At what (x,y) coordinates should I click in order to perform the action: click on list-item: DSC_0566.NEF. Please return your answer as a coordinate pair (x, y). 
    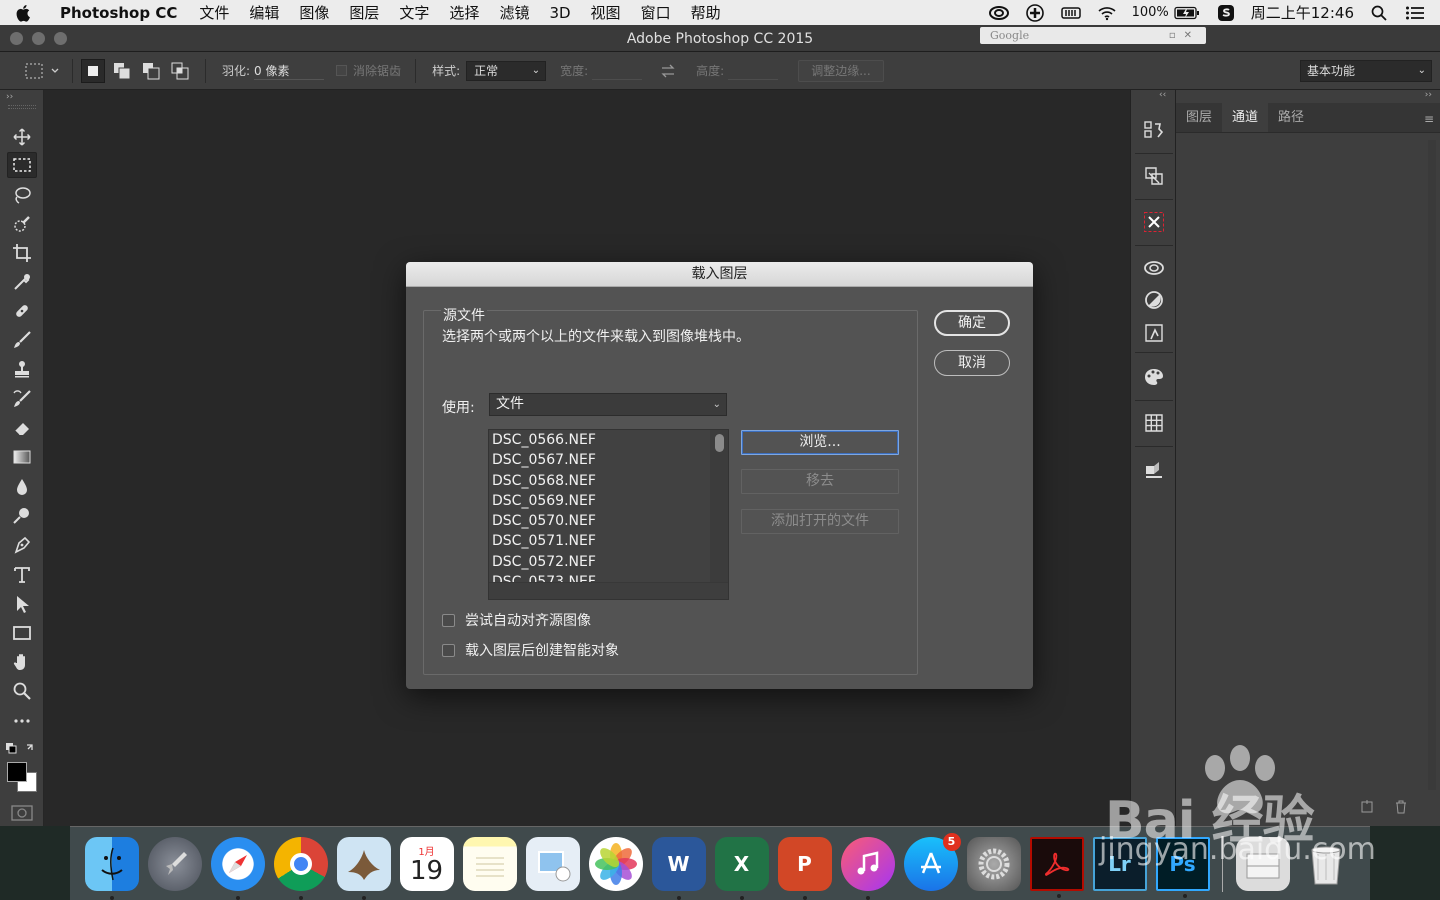
    Looking at the image, I should click on (600, 440).